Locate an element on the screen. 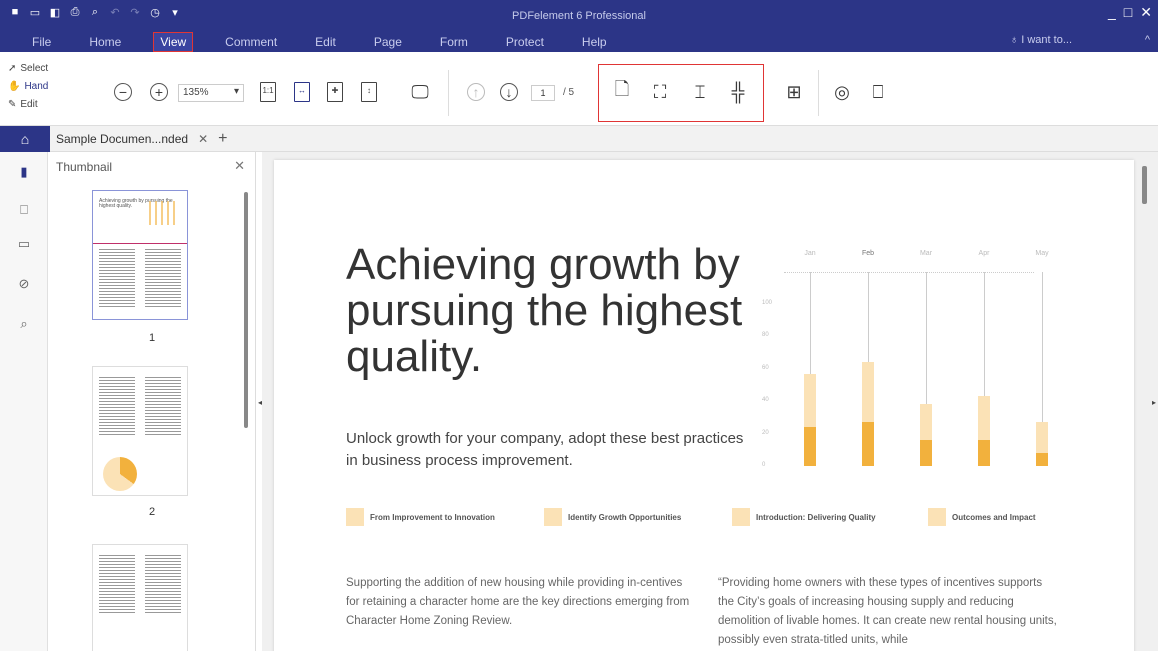  next-page-button: ↓ is located at coordinates (509, 92).